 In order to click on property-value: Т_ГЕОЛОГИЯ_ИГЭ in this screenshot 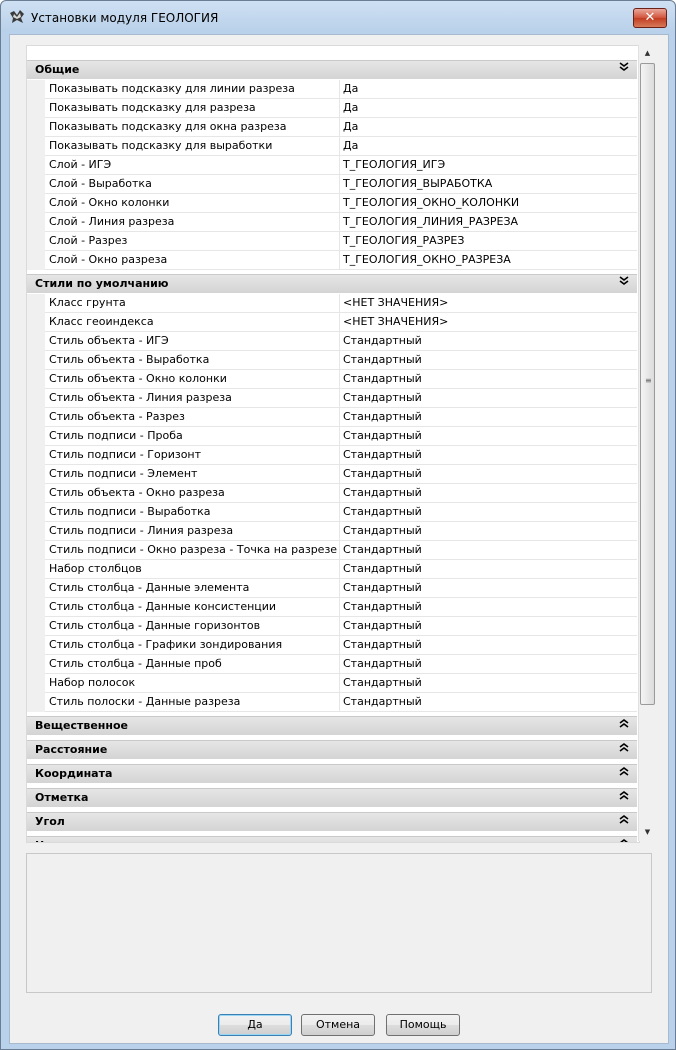, I will do `click(489, 165)`.